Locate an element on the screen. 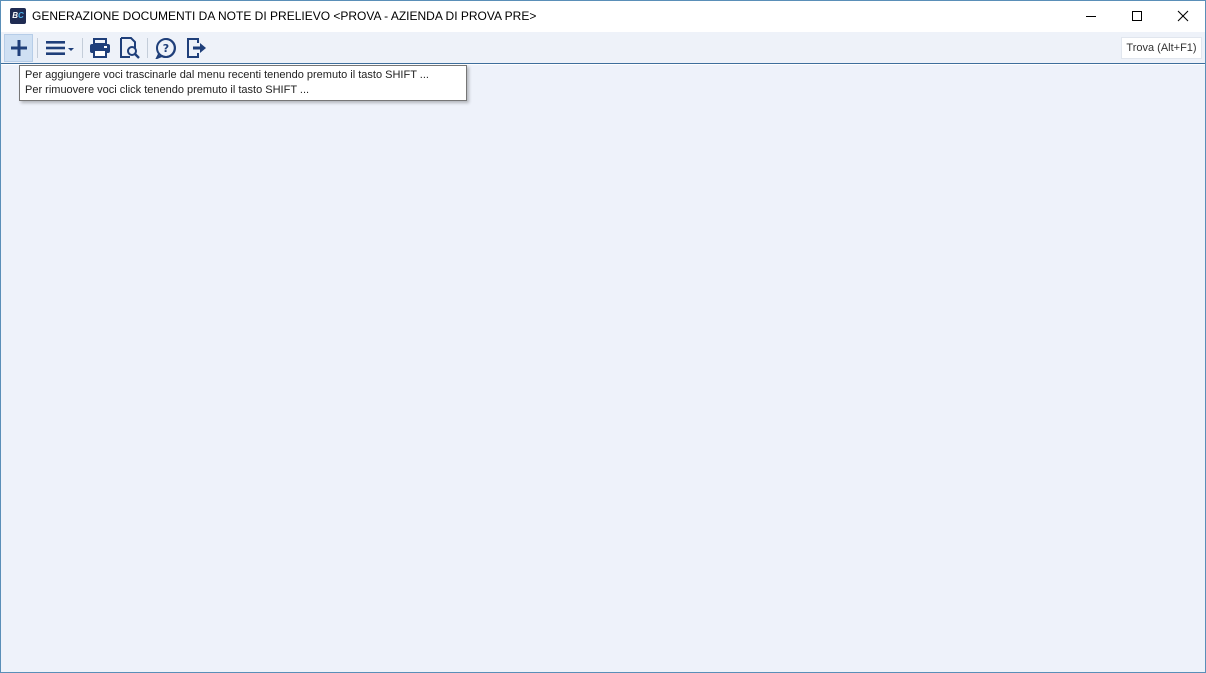 This screenshot has width=1206, height=673. add-favorite-button is located at coordinates (18, 48).